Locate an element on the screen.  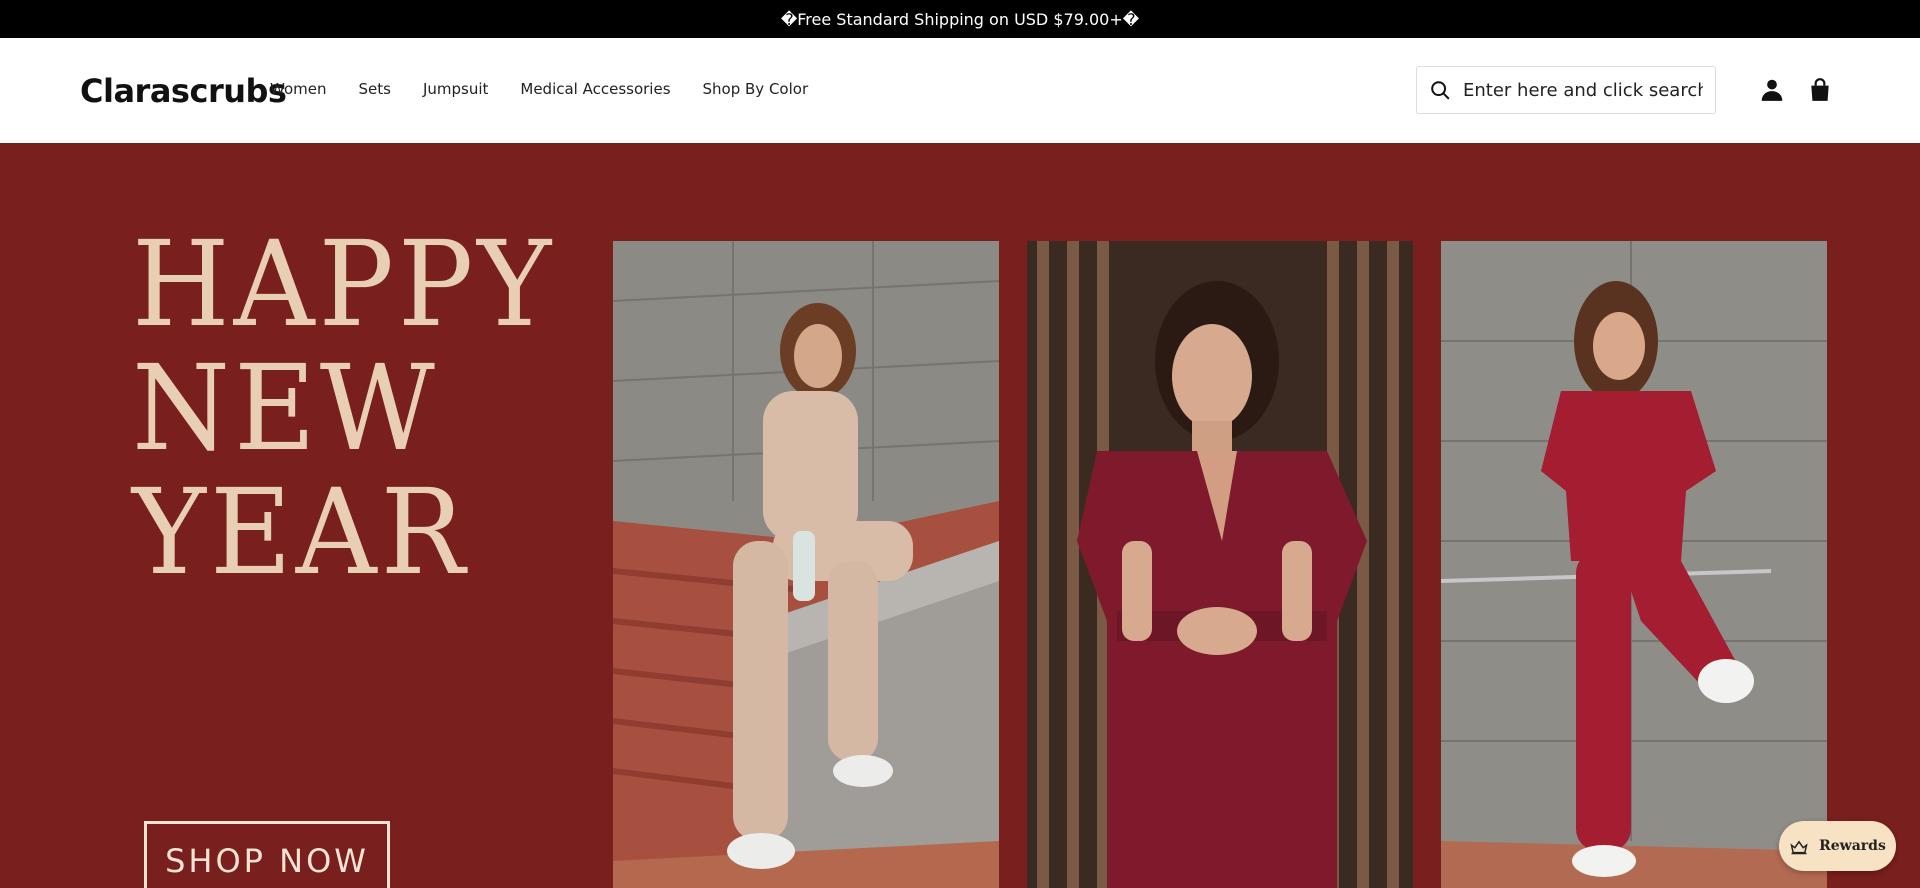
hero-photo-red-scrubs is located at coordinates (1634, 564).